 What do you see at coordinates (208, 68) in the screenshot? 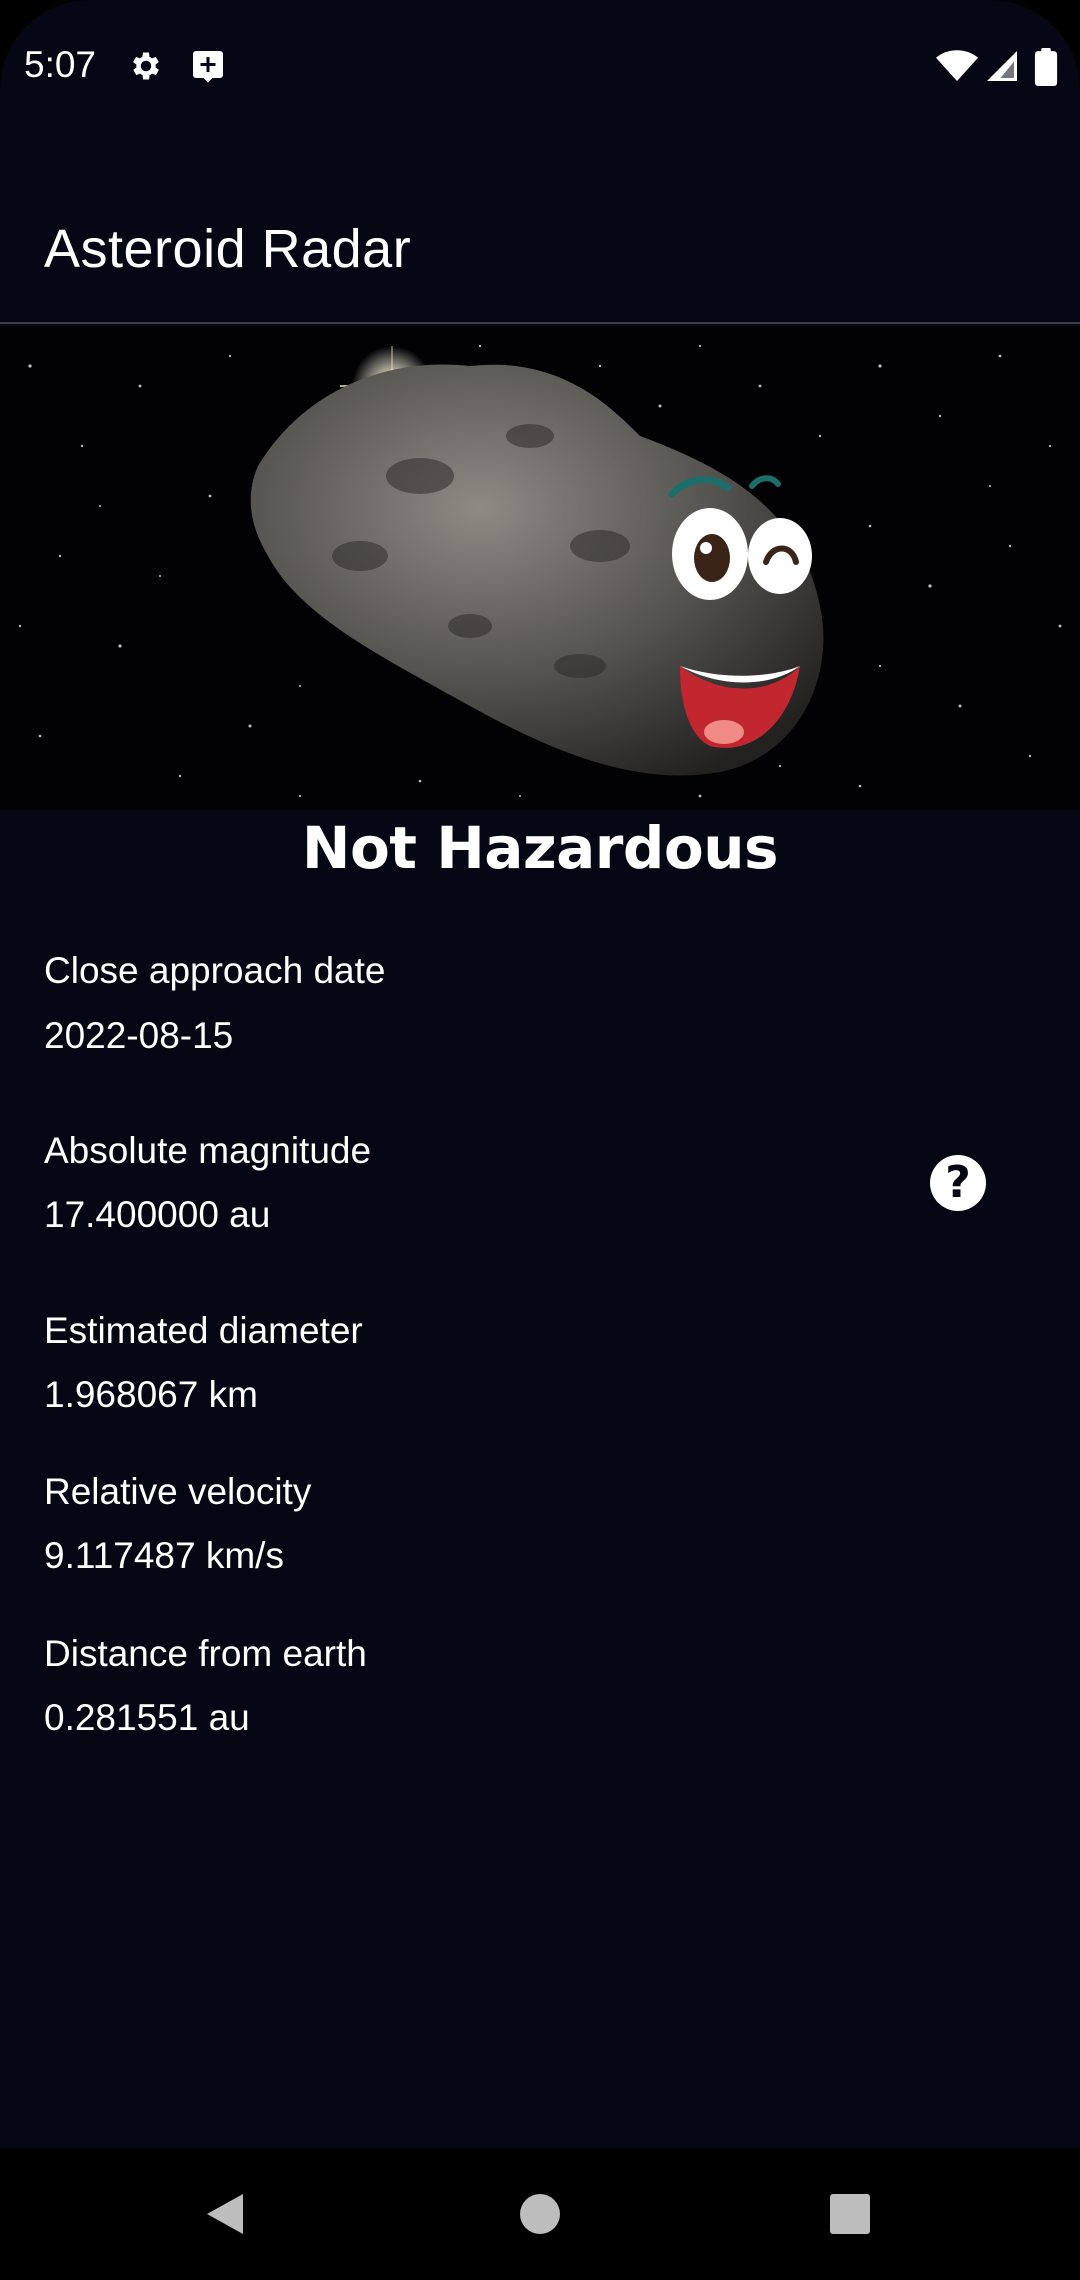
I see `add-box-icon` at bounding box center [208, 68].